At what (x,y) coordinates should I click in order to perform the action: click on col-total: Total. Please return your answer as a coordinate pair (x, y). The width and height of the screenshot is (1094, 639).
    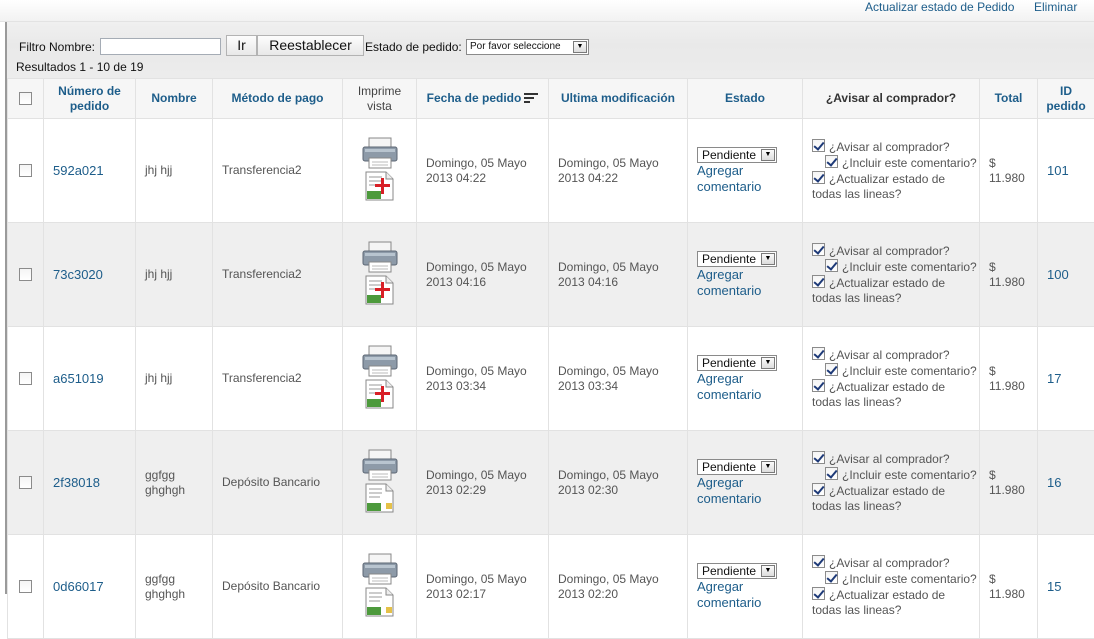
    Looking at the image, I should click on (1009, 99).